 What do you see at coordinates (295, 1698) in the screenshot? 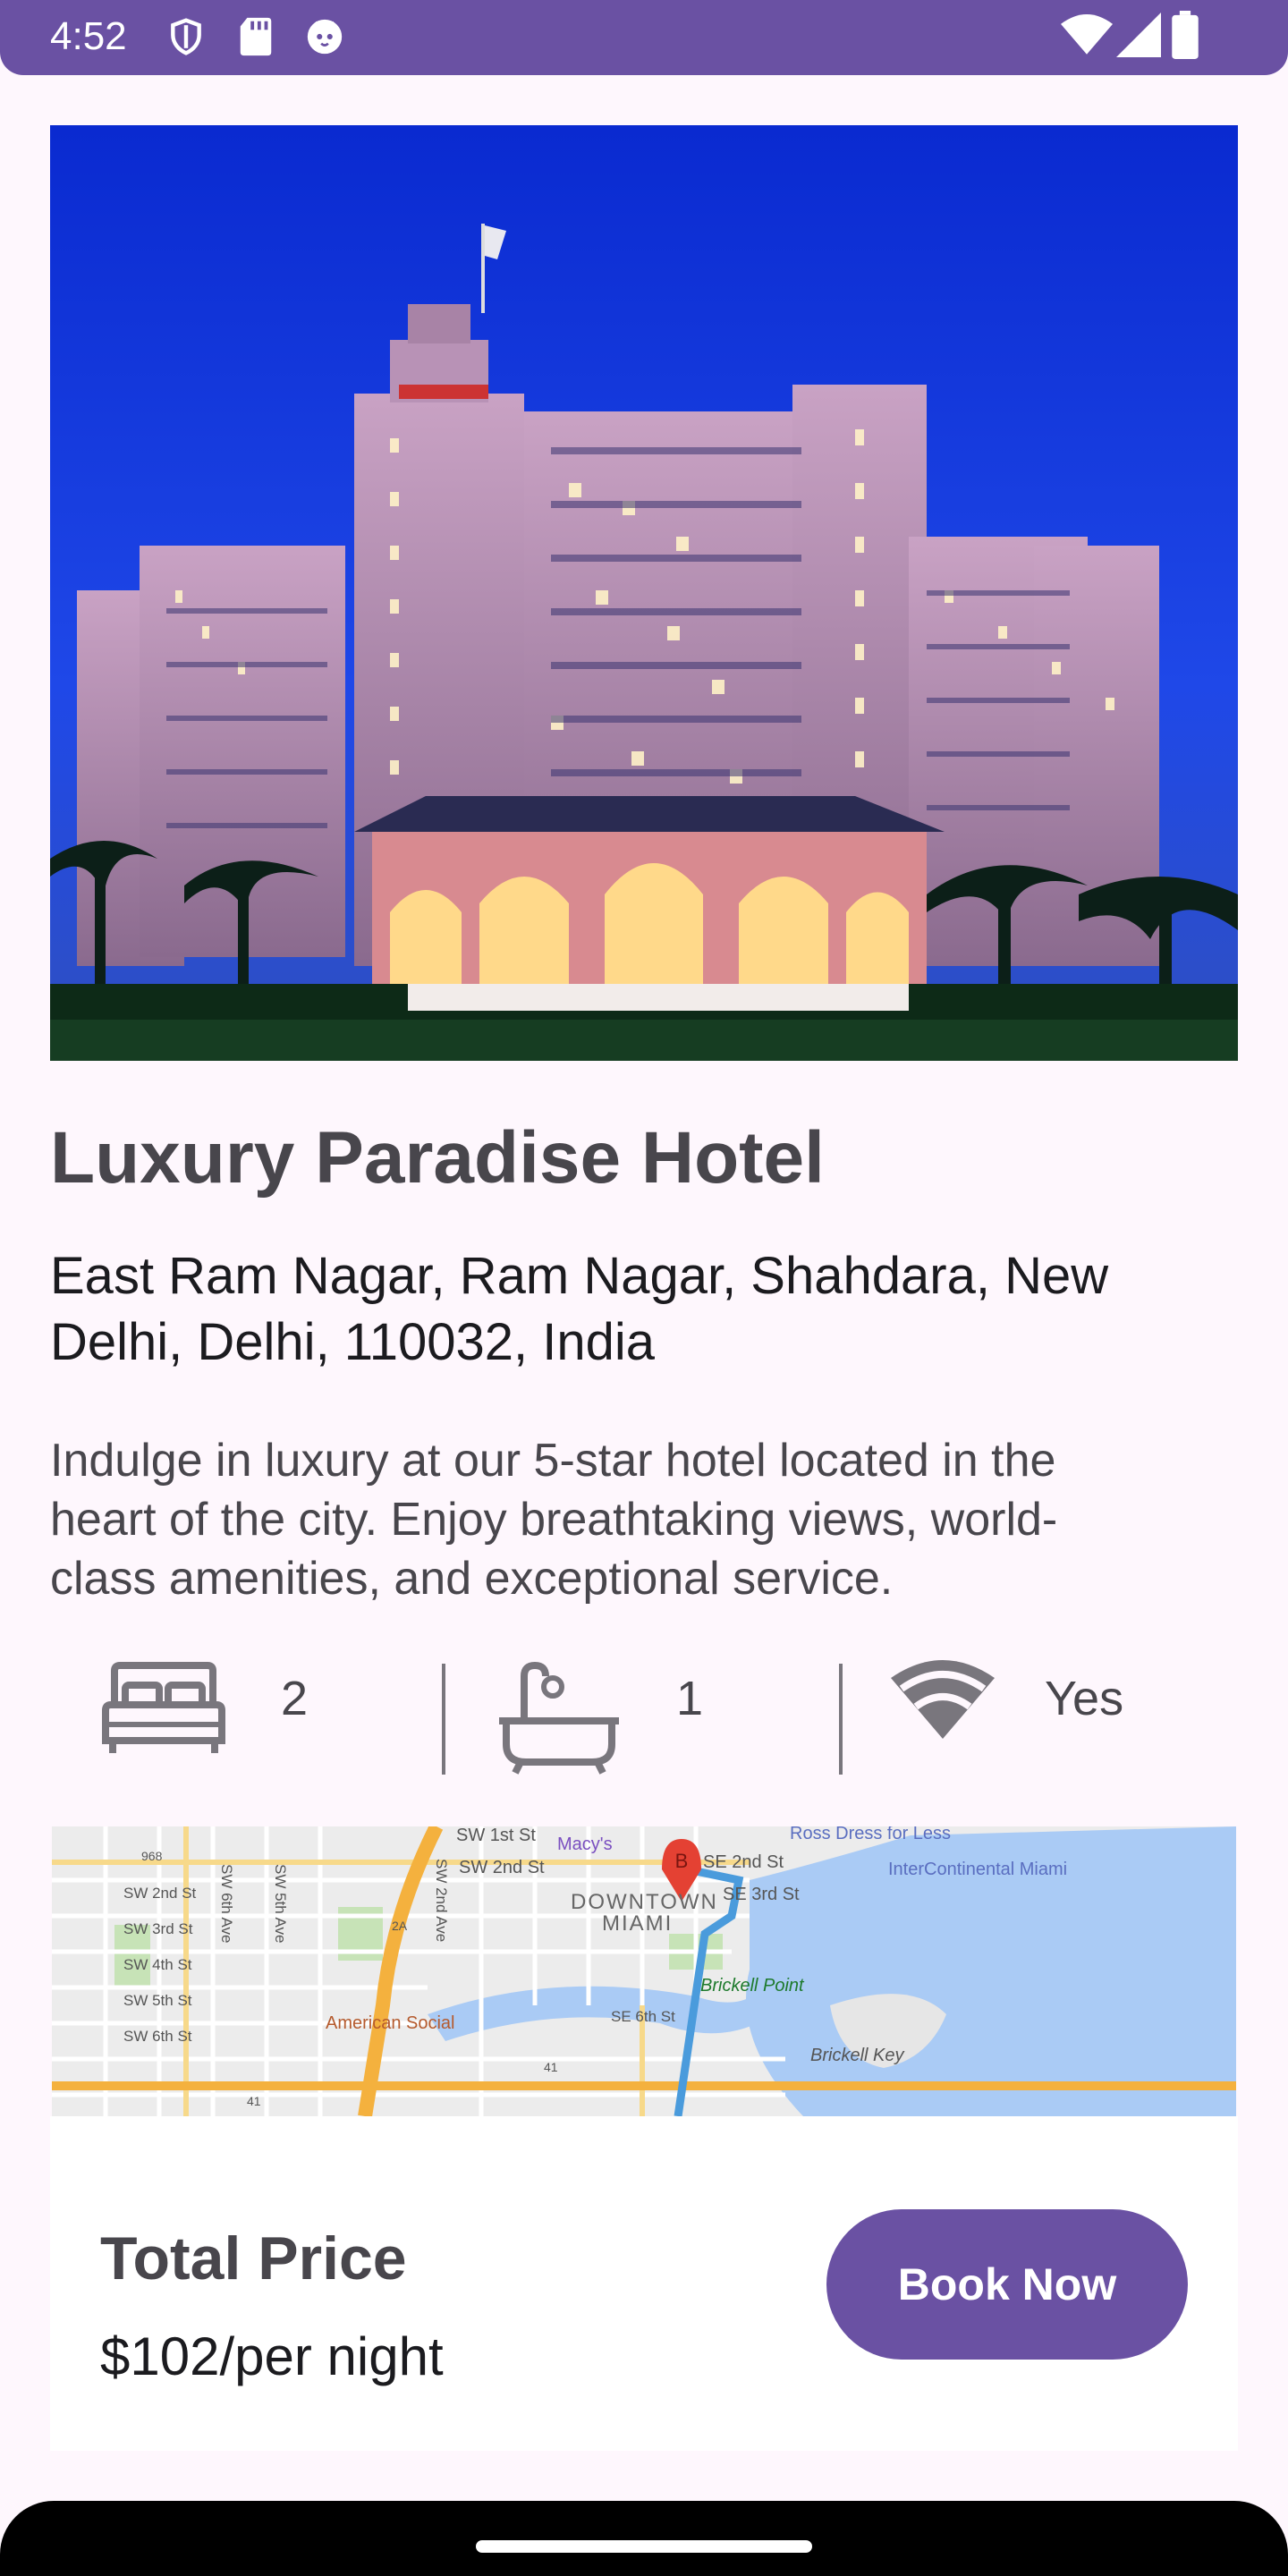
I see `bedroom-count: 2` at bounding box center [295, 1698].